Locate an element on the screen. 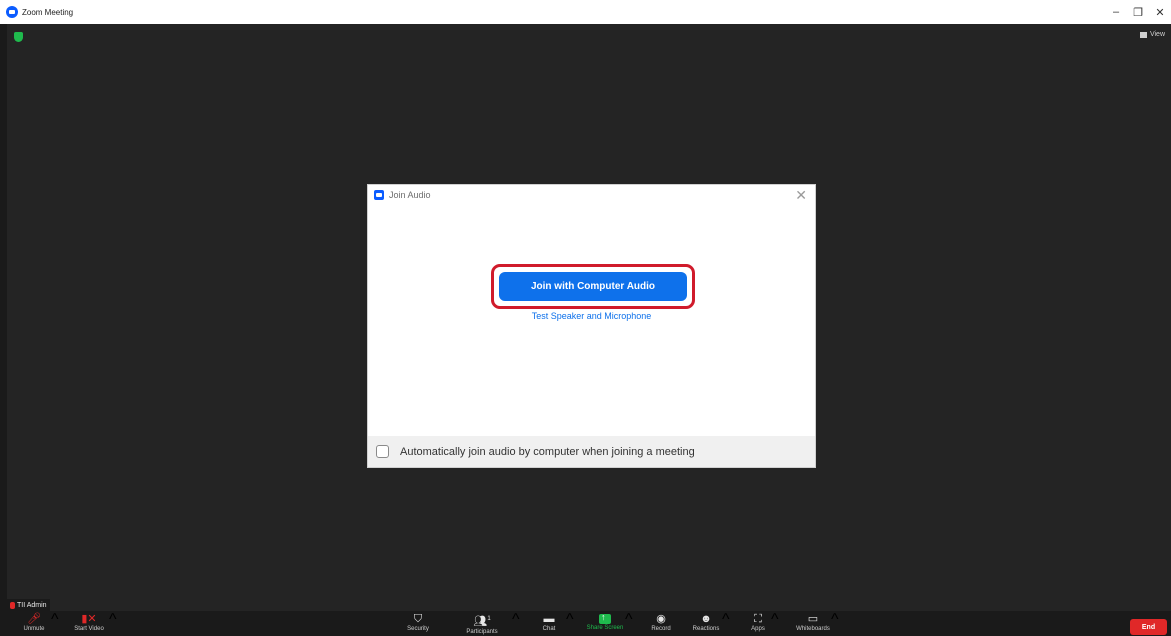 This screenshot has height=636, width=1171. video-options-caret: ^ is located at coordinates (113, 623).